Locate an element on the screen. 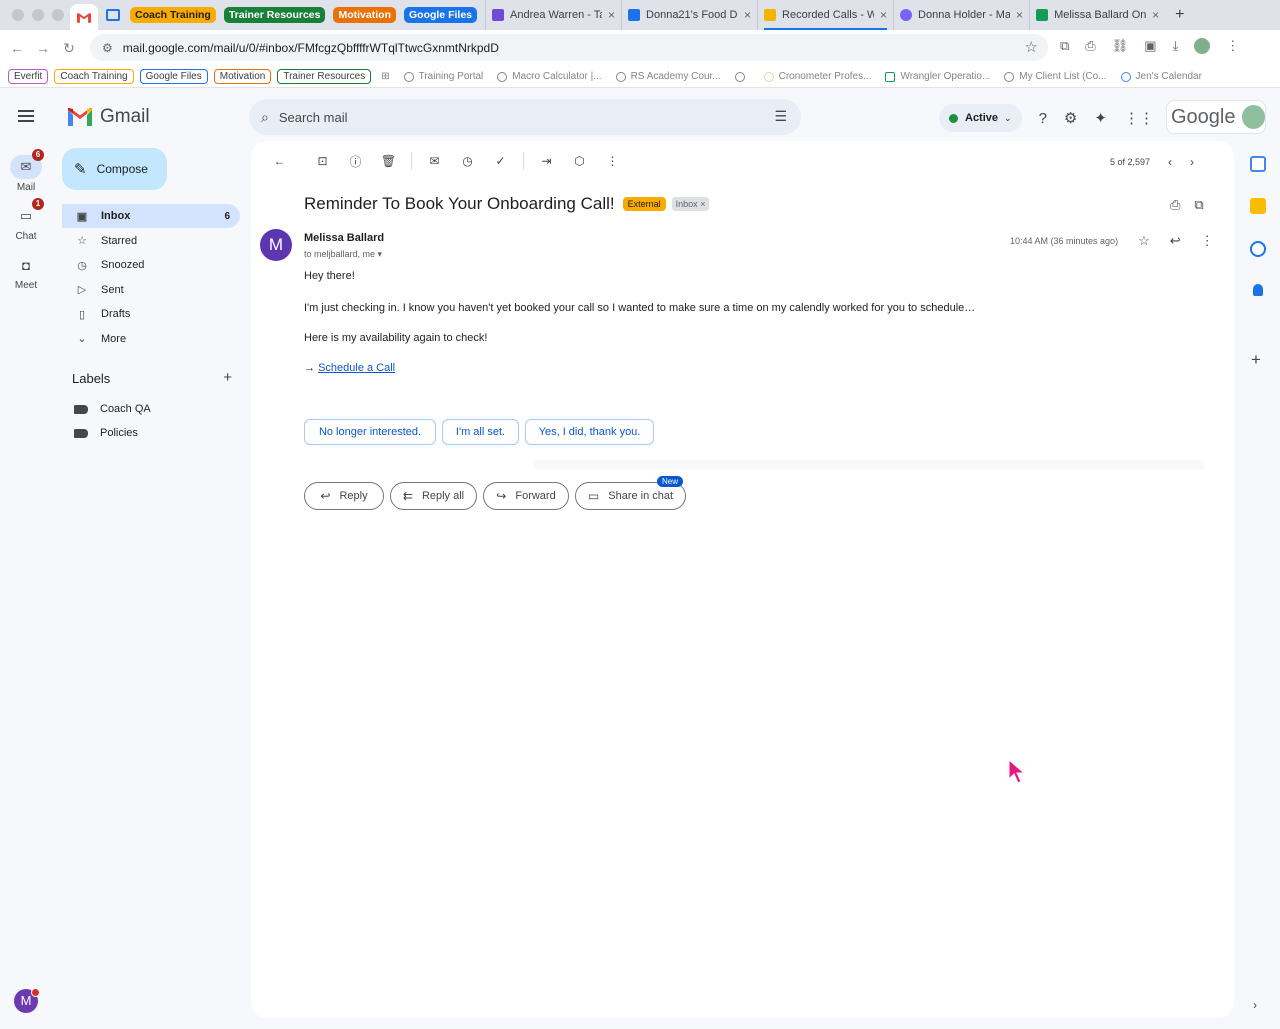  keep-icon is located at coordinates (1258, 206).